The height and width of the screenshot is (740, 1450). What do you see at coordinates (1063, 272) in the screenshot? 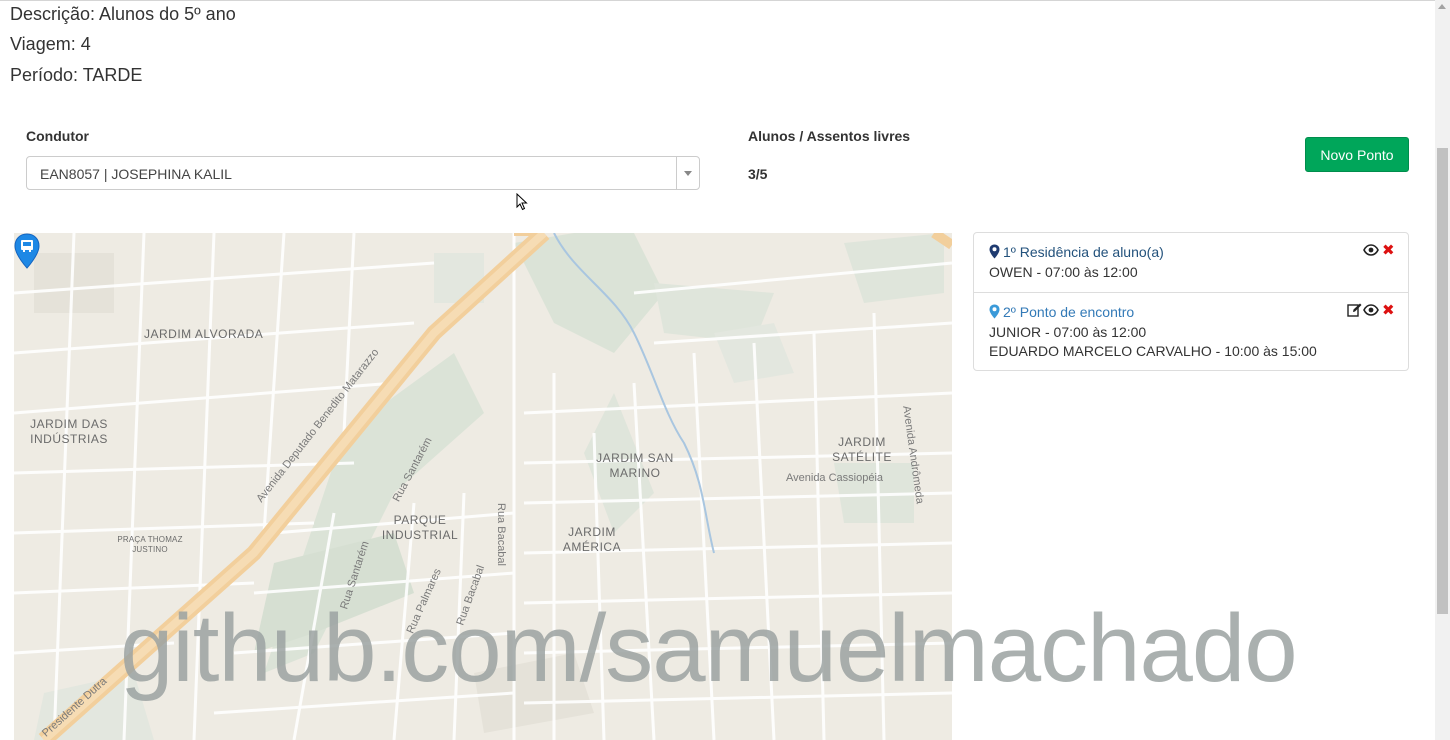
I see `point-student-line: OWEN - 07:00 às 12:00` at bounding box center [1063, 272].